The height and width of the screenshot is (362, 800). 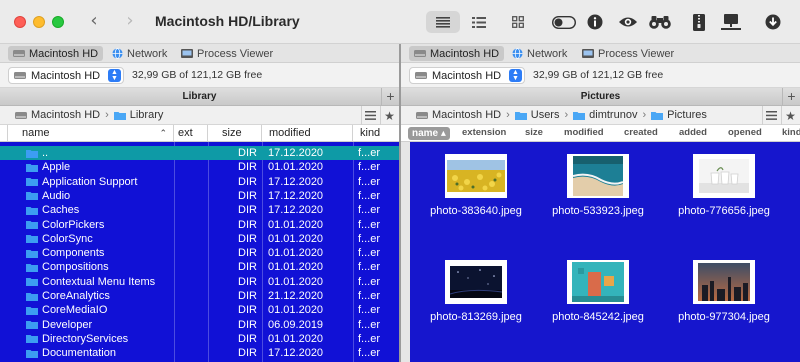 I want to click on info-button, so click(x=595, y=22).